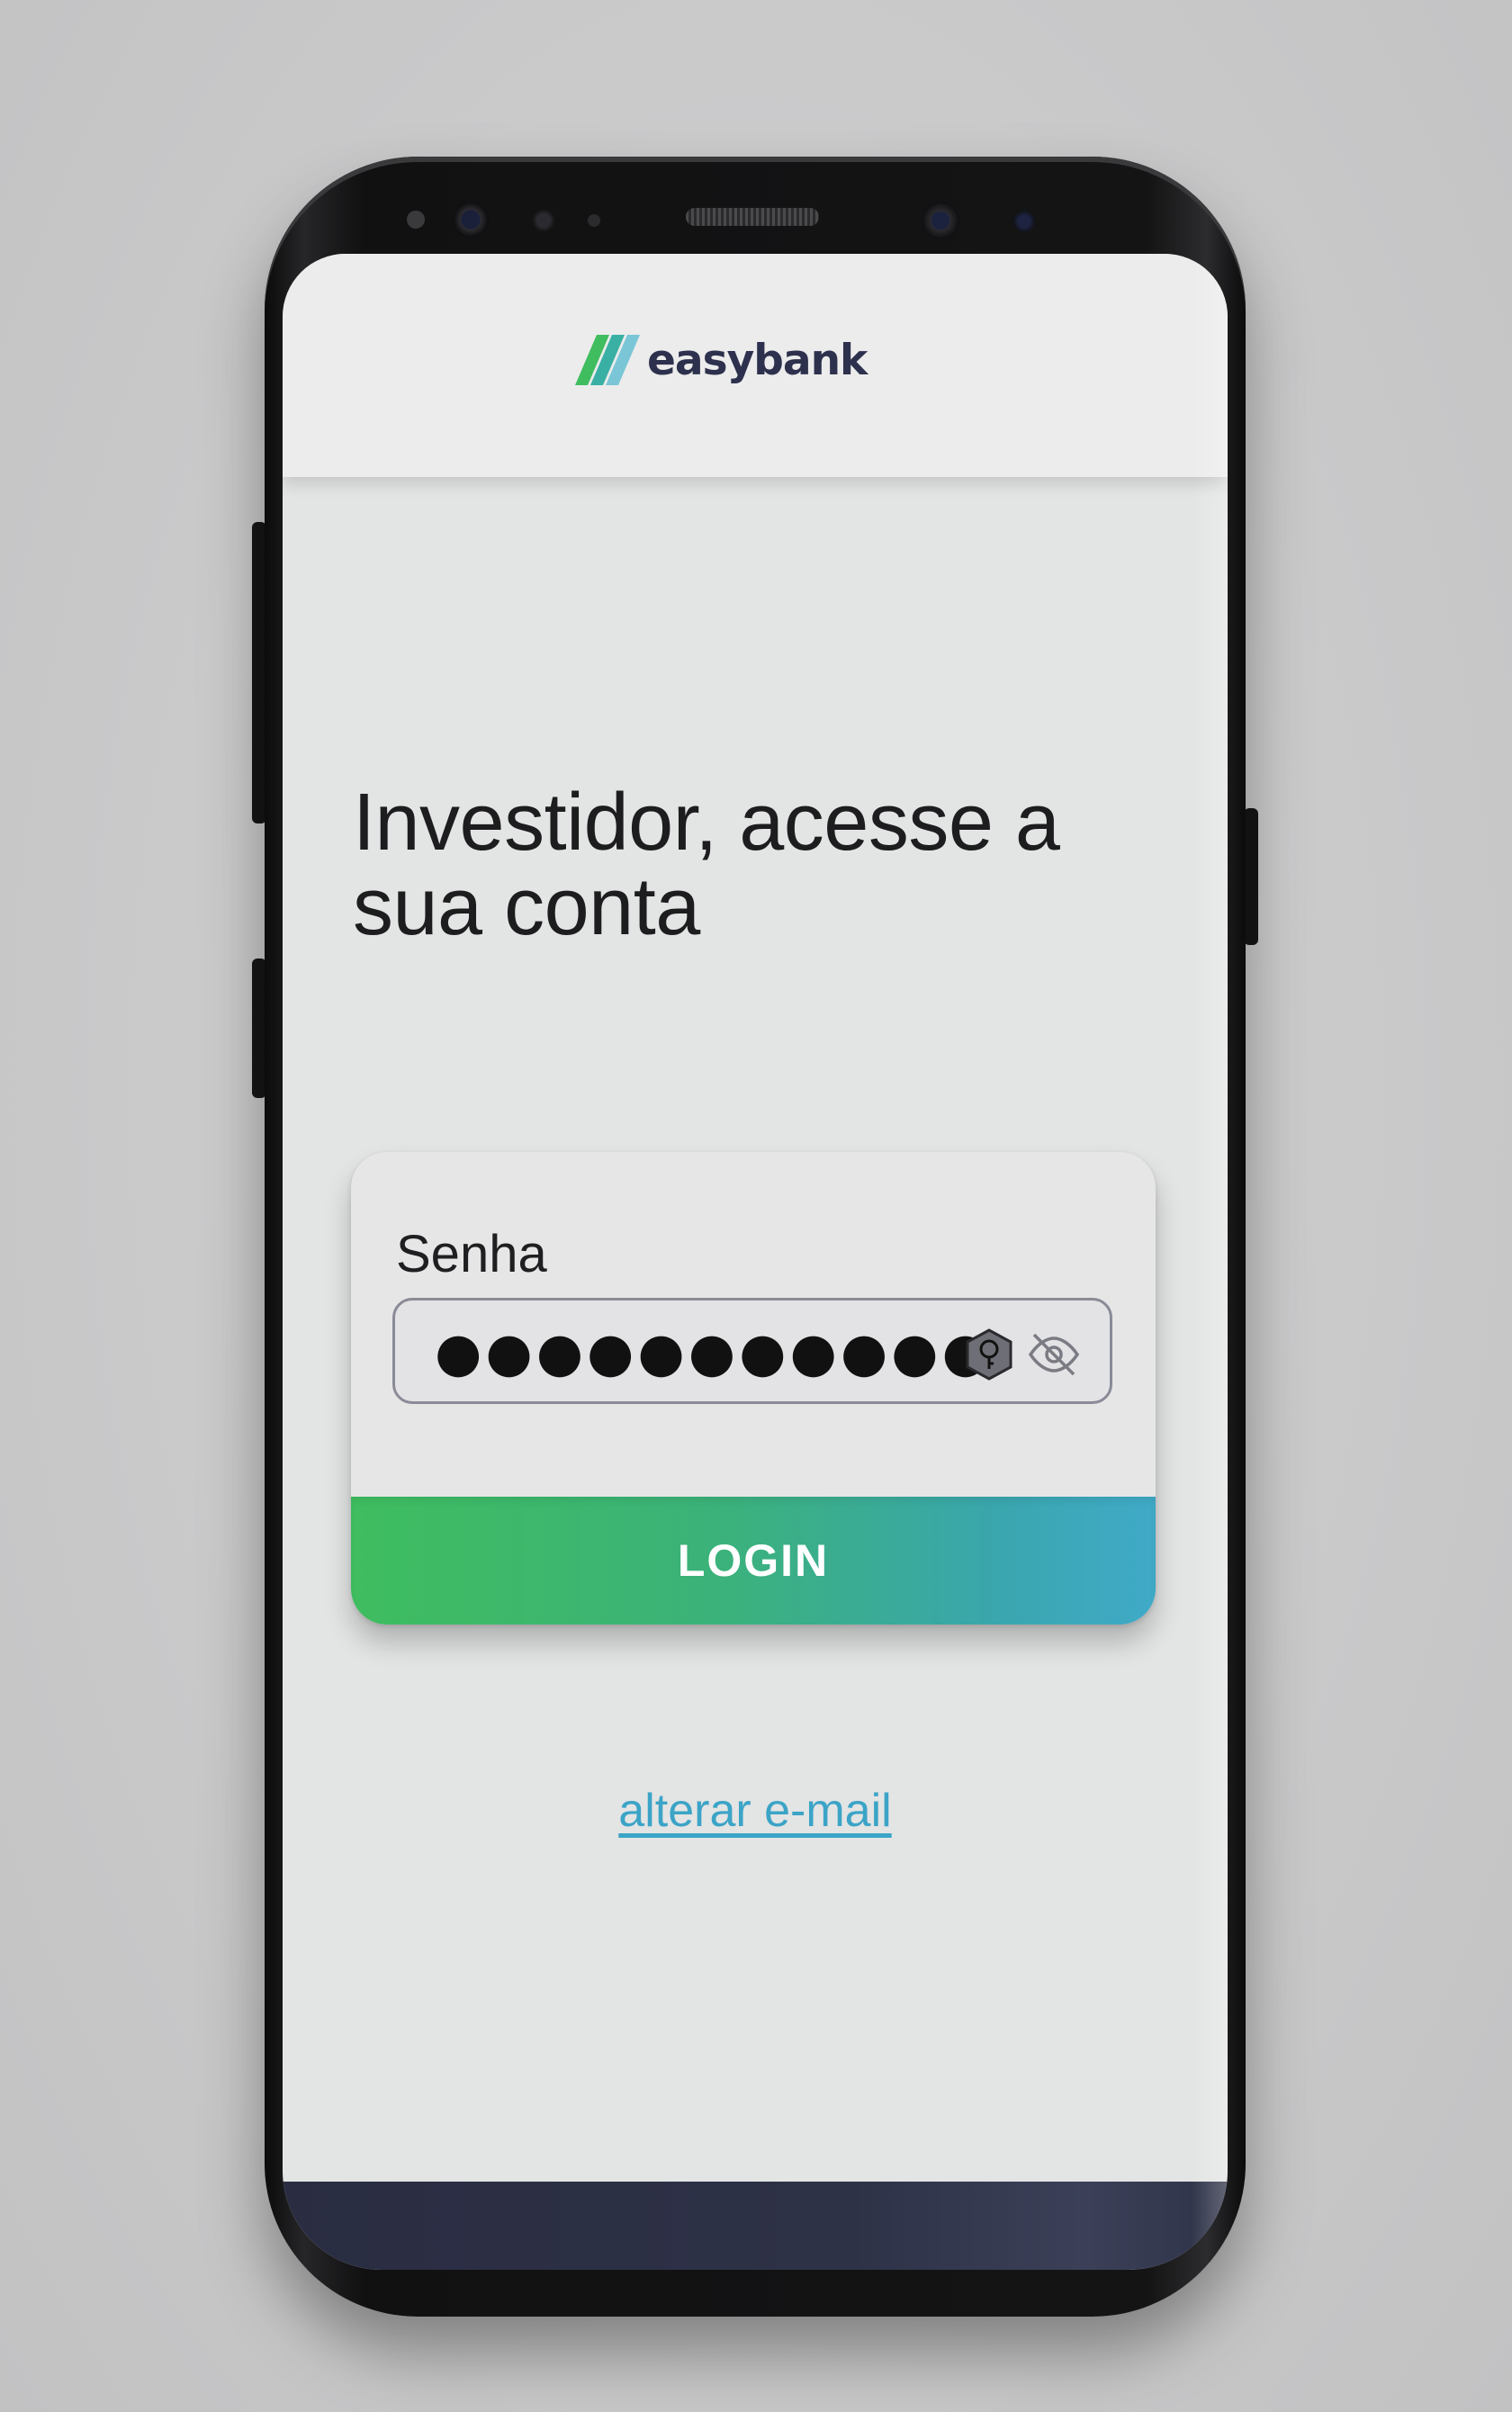 This screenshot has height=2412, width=1512. I want to click on password-value: ●●●●●●●●●●●, so click(714, 1352).